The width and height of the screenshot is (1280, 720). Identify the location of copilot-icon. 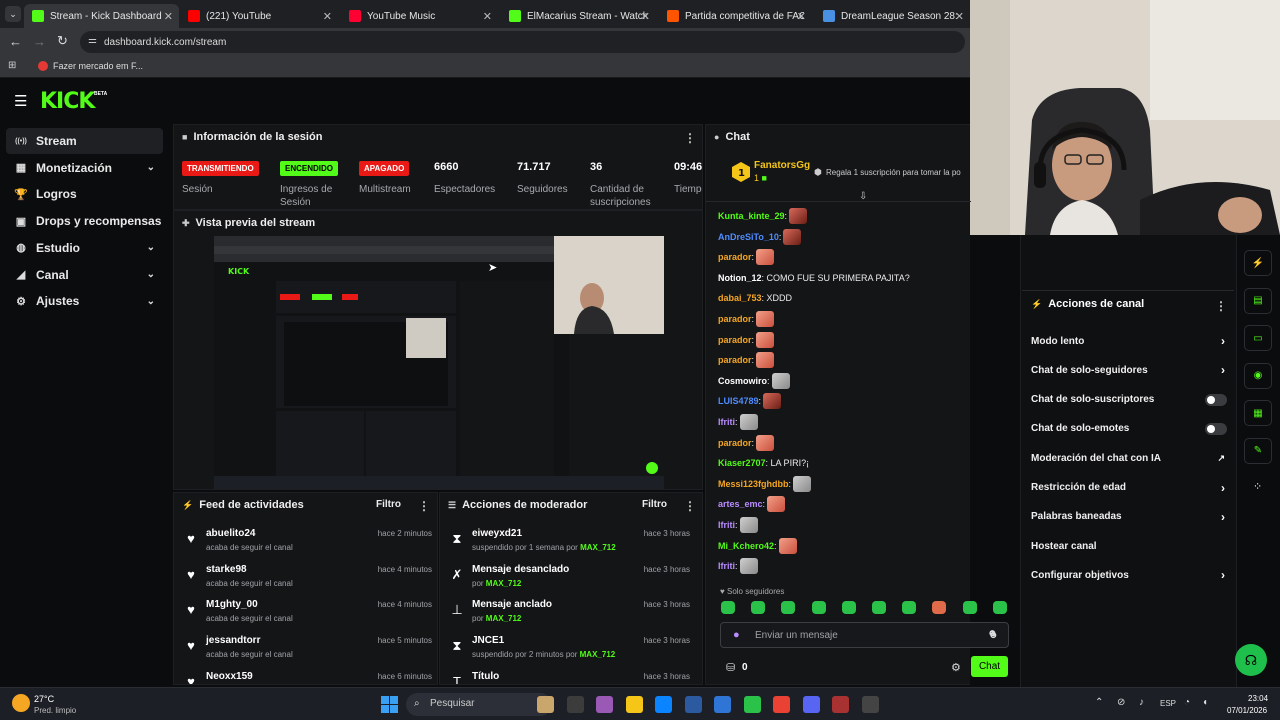
(604, 704).